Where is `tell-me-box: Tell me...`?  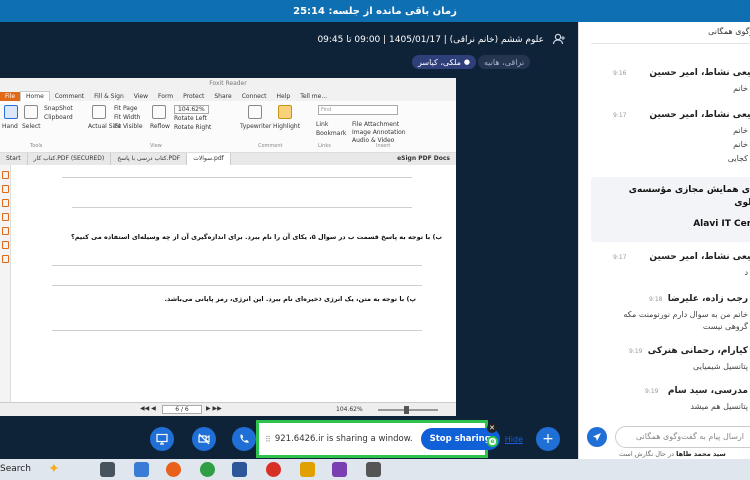 tell-me-box: Tell me... is located at coordinates (313, 96).